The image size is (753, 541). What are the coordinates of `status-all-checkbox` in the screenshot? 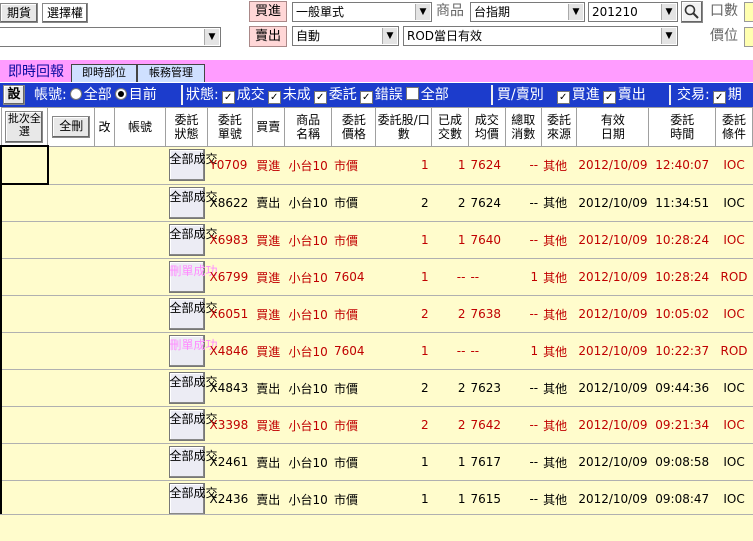 It's located at (412, 93).